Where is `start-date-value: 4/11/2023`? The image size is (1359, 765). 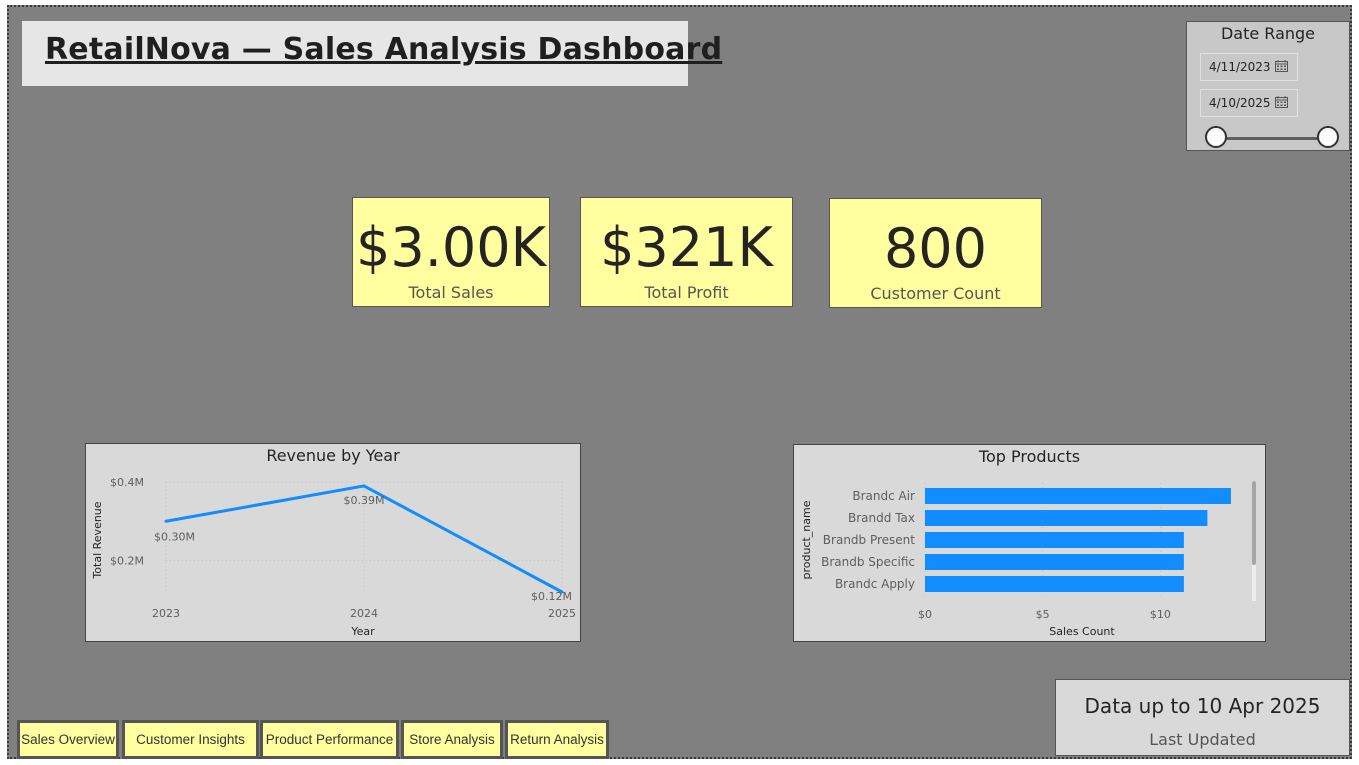
start-date-value: 4/11/2023 is located at coordinates (1240, 67).